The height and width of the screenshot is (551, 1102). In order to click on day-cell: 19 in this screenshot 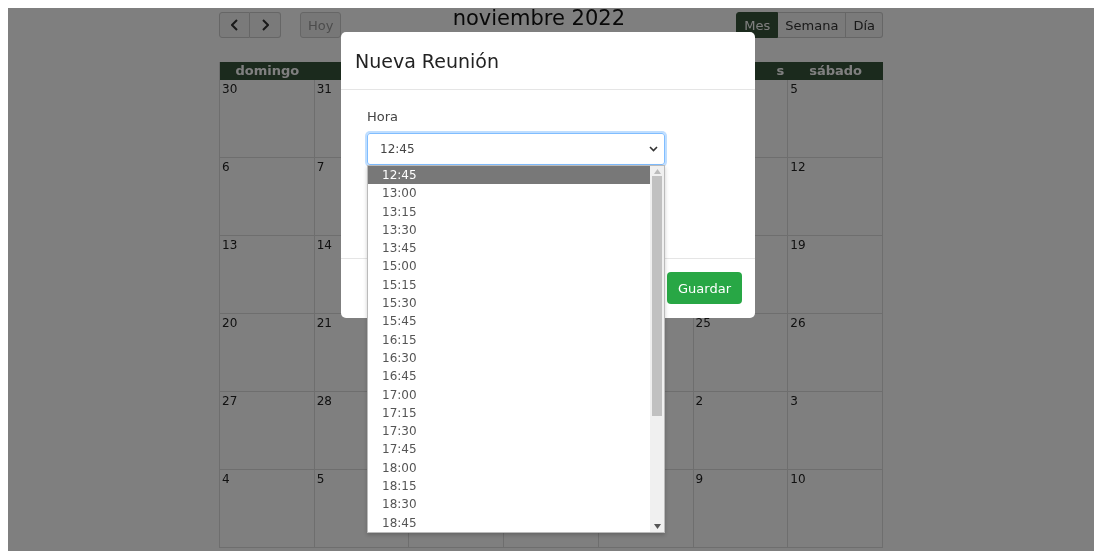, I will do `click(835, 275)`.